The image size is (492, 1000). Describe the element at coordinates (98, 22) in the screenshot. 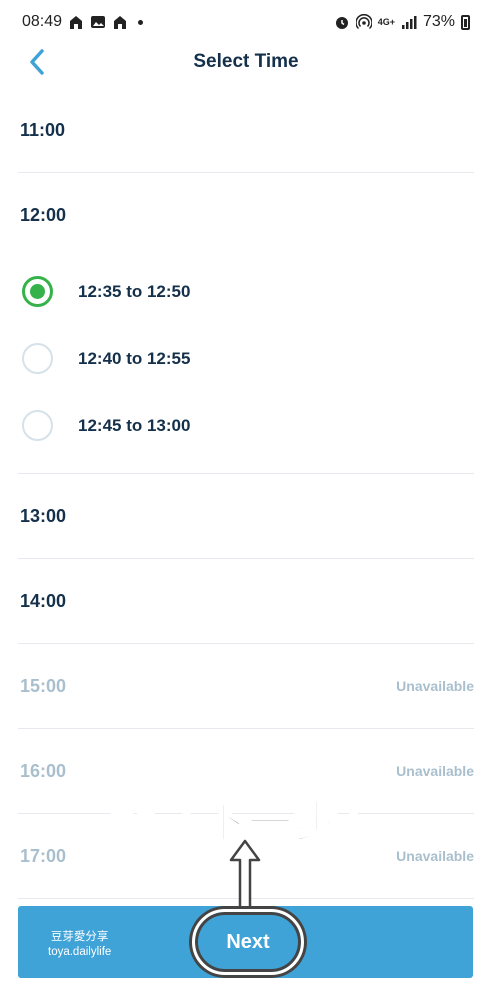

I see `image-icon` at that location.